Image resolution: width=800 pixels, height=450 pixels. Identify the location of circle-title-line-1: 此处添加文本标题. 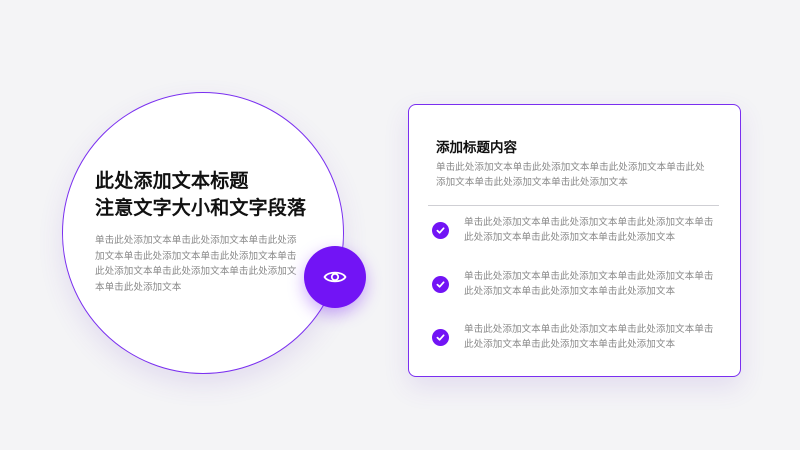
(172, 181).